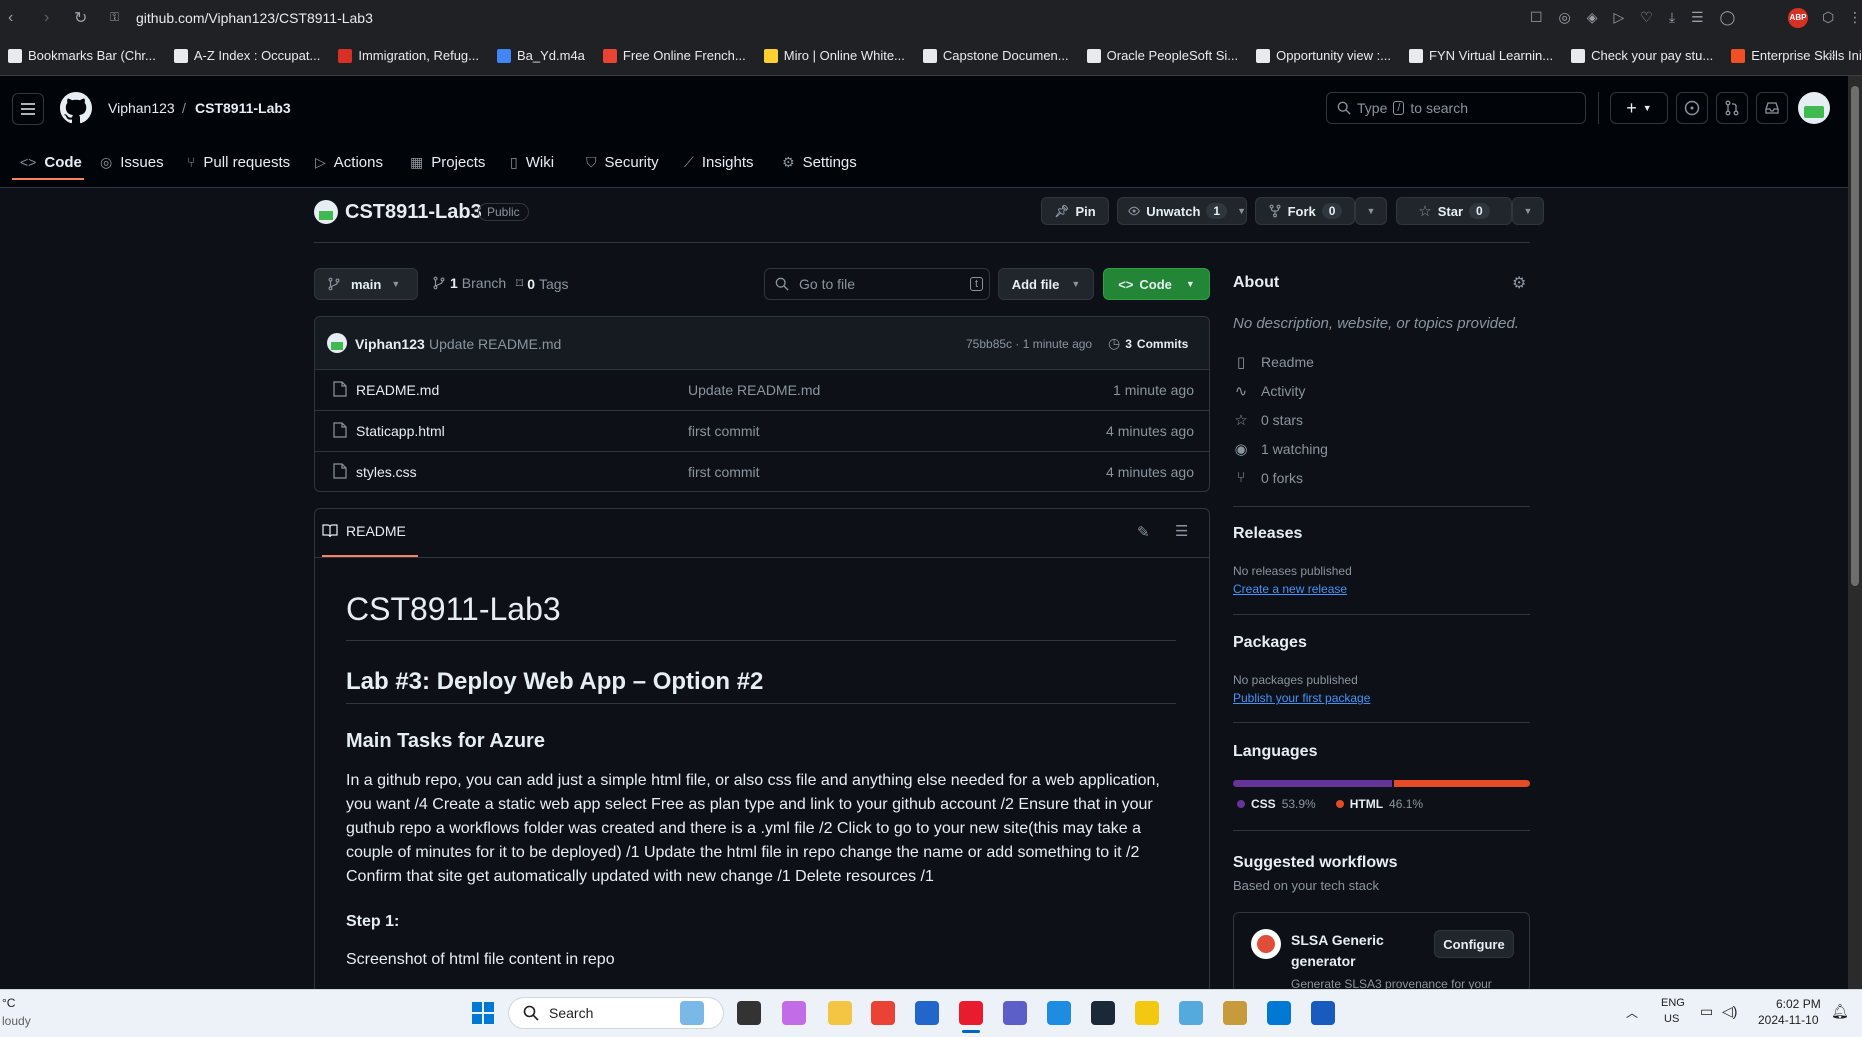  I want to click on about-link-pulse: ∿ Activity, so click(1269, 391).